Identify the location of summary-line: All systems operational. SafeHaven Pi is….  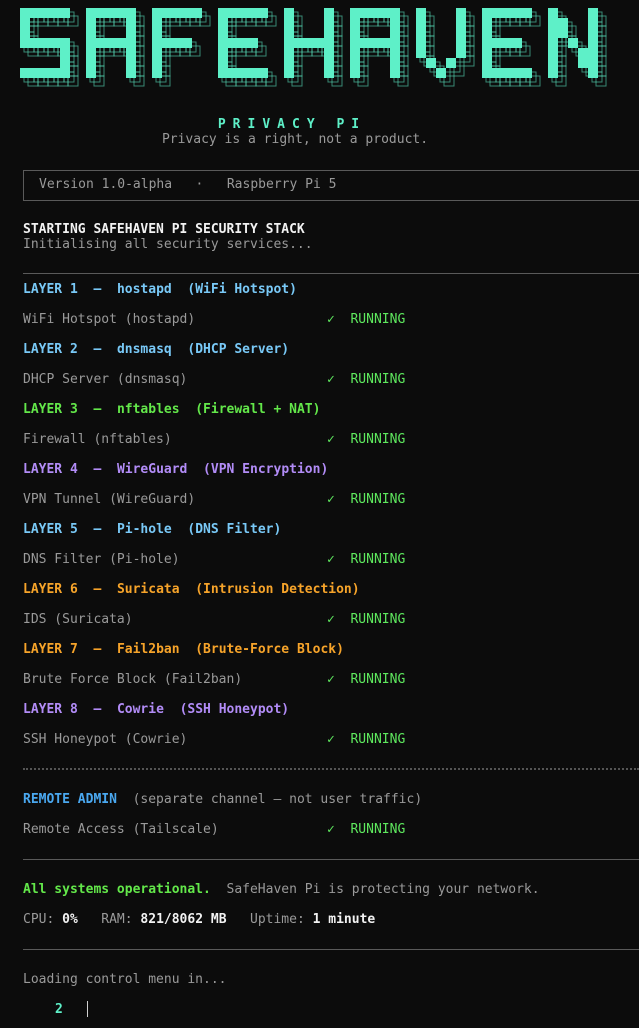
(281, 890).